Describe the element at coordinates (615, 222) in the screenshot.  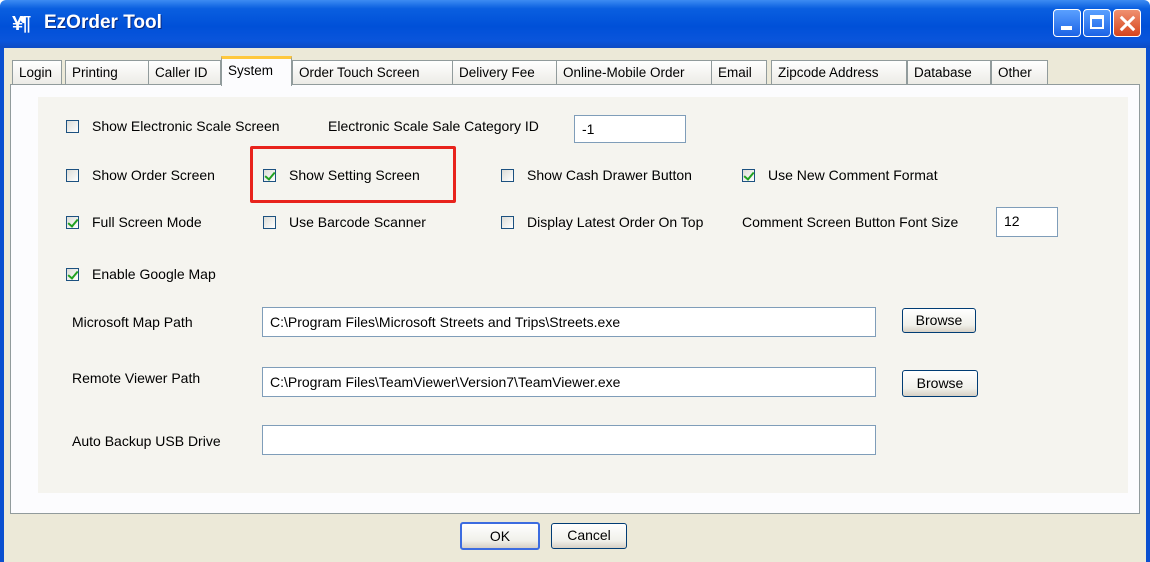
I see `display-latest-order-on-top-label: Display Latest Order On Top` at that location.